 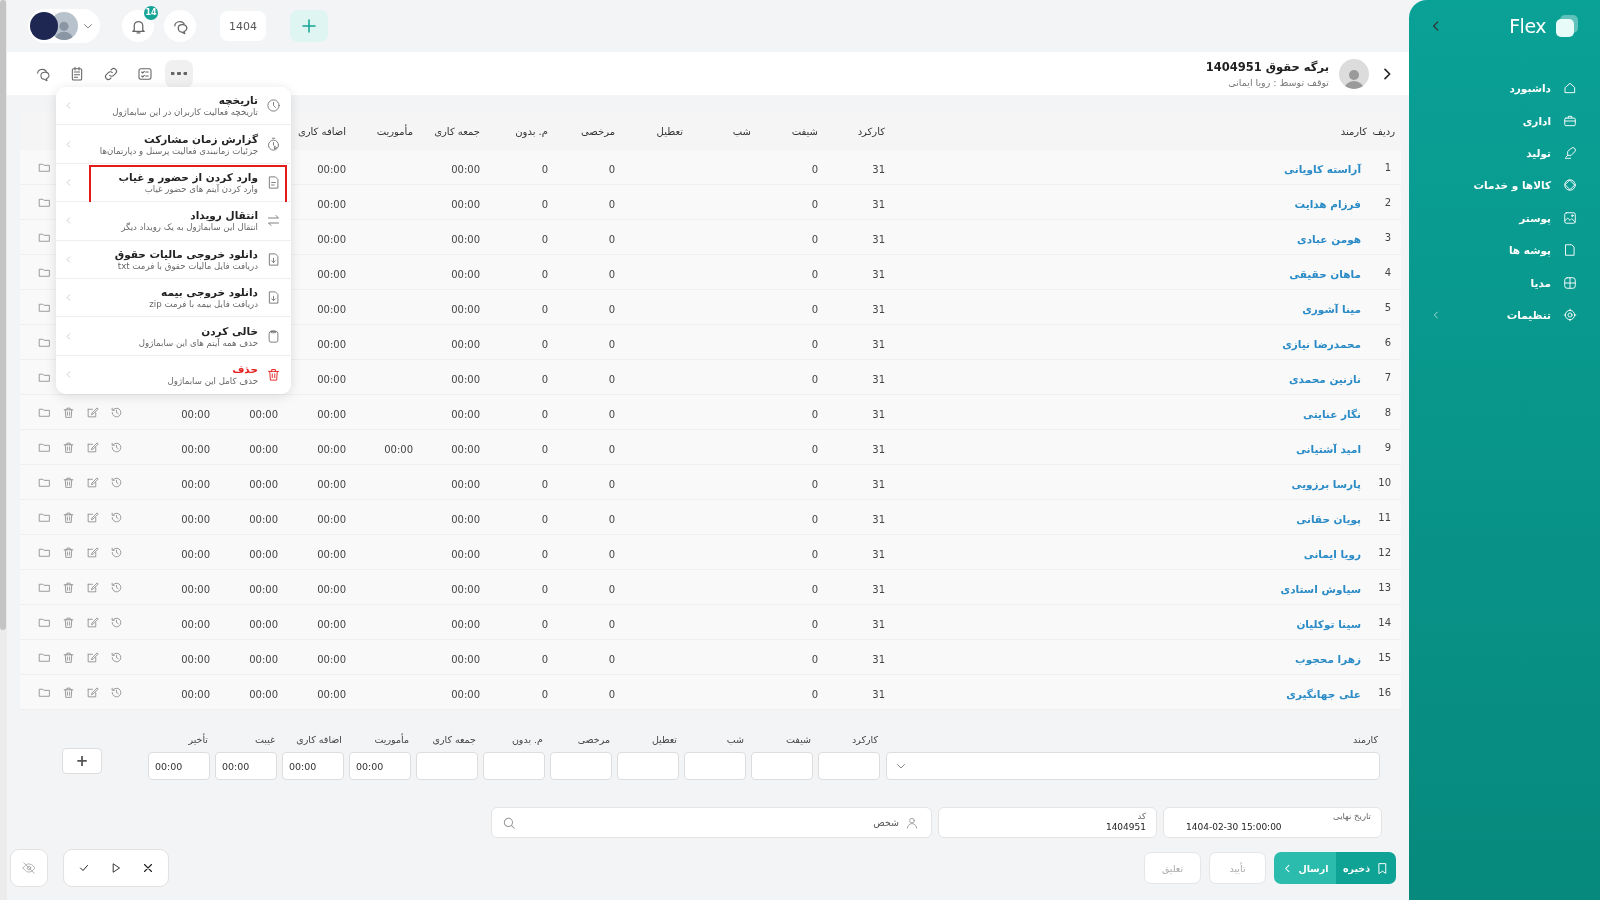 I want to click on hide-button, so click(x=29, y=868).